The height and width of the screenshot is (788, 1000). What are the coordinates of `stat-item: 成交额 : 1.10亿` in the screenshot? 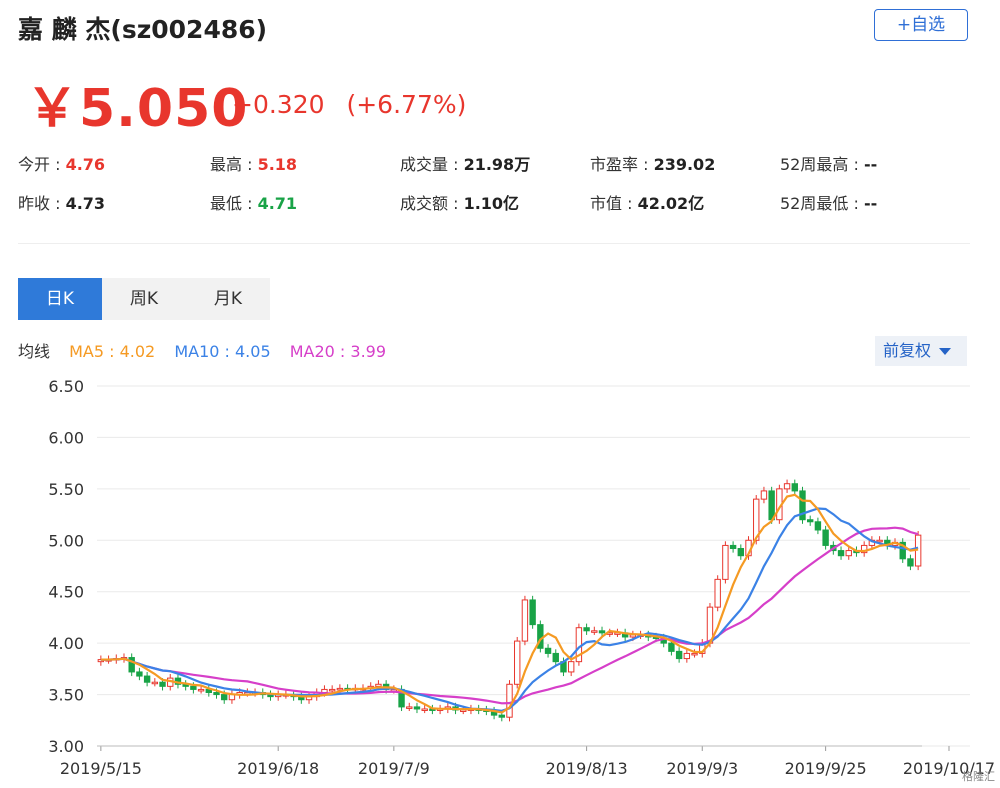 It's located at (459, 202).